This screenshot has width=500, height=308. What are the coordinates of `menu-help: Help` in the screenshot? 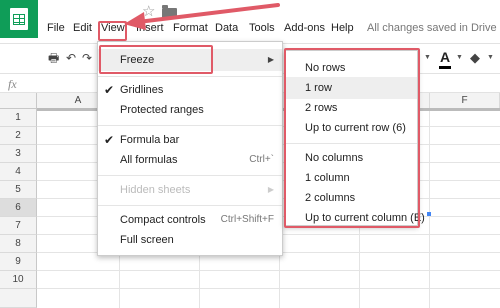 It's located at (342, 28).